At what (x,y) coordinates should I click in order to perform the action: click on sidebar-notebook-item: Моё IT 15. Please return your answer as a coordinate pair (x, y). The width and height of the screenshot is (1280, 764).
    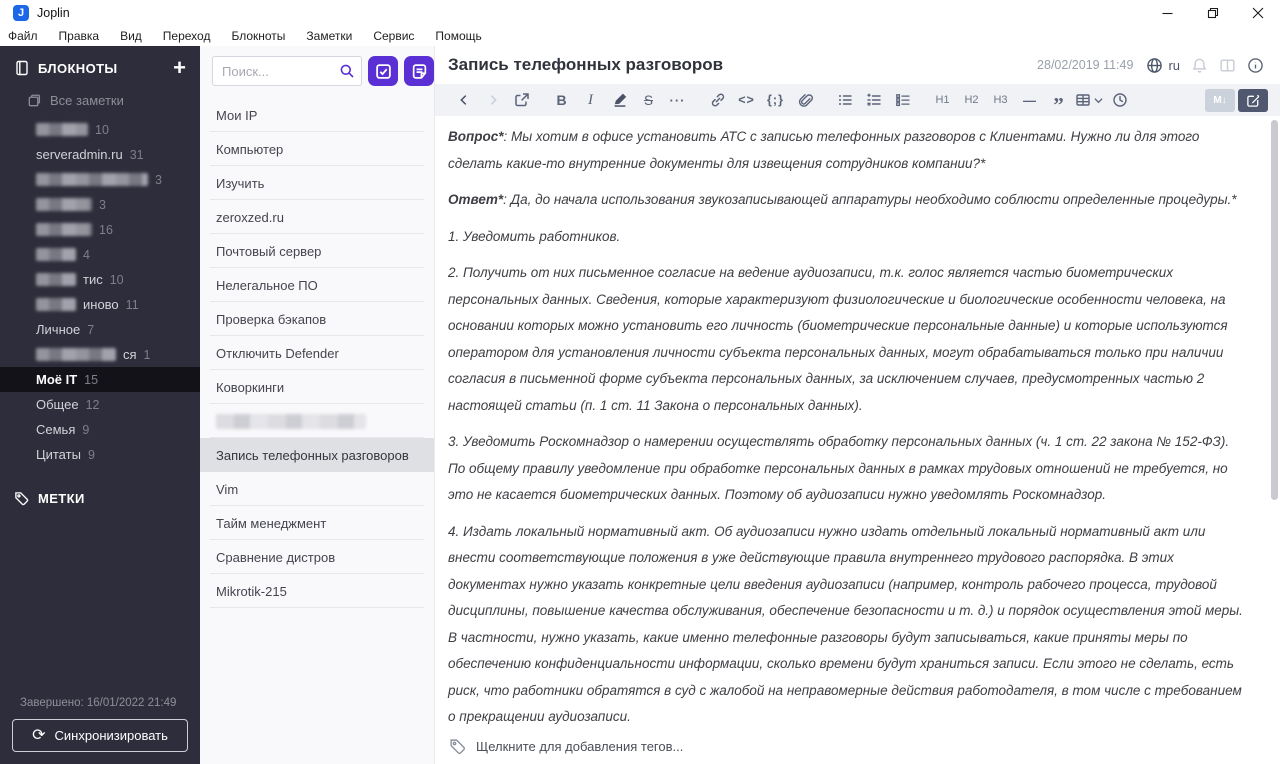
    Looking at the image, I should click on (100, 379).